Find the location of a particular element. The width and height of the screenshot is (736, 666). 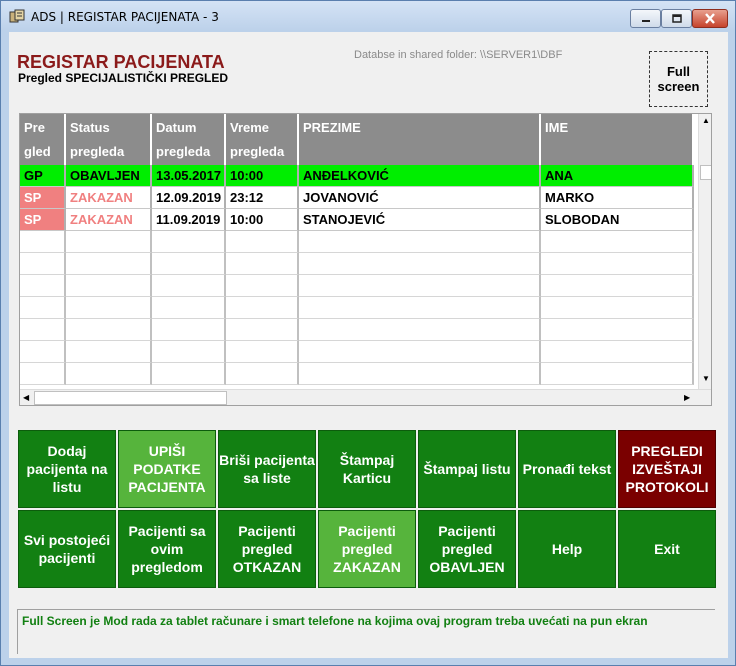

minimize-button is located at coordinates (645, 18).